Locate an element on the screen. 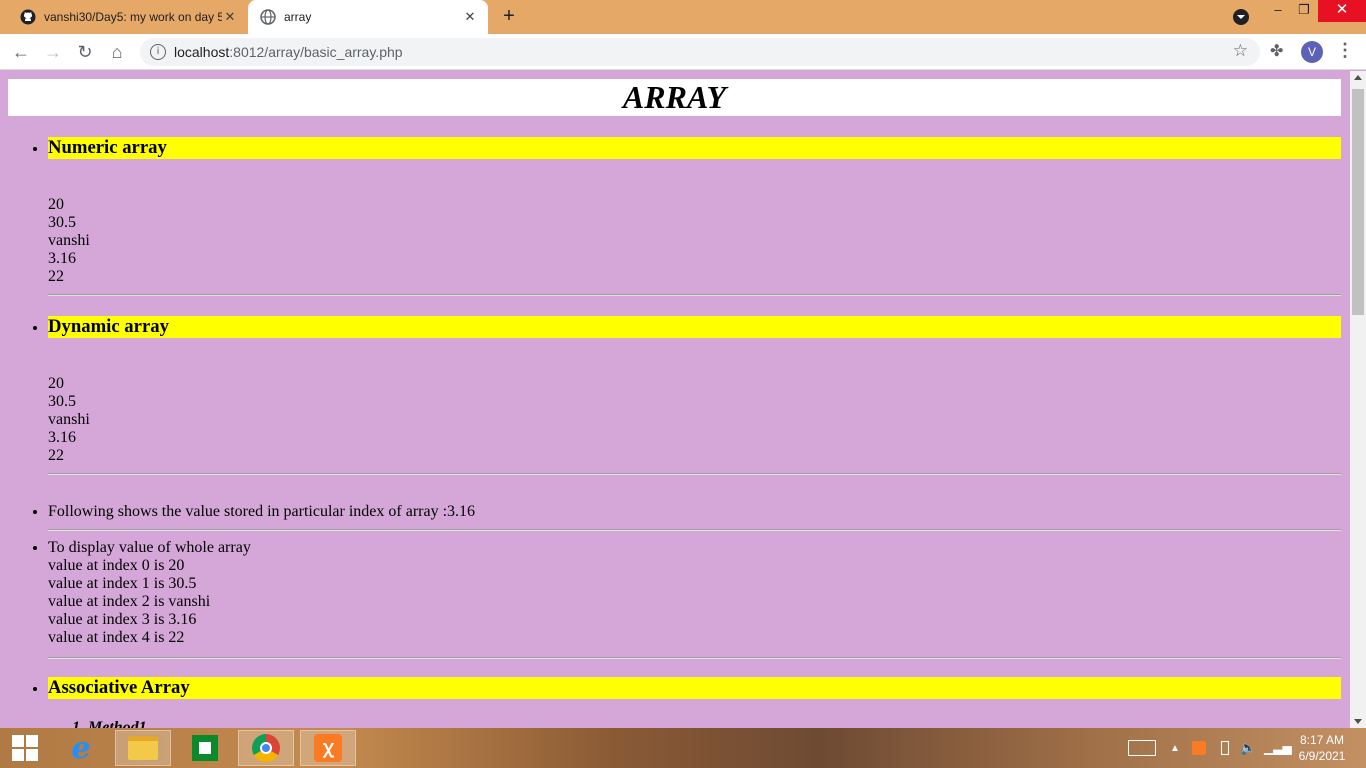  back-icon: ← is located at coordinates (21, 52).